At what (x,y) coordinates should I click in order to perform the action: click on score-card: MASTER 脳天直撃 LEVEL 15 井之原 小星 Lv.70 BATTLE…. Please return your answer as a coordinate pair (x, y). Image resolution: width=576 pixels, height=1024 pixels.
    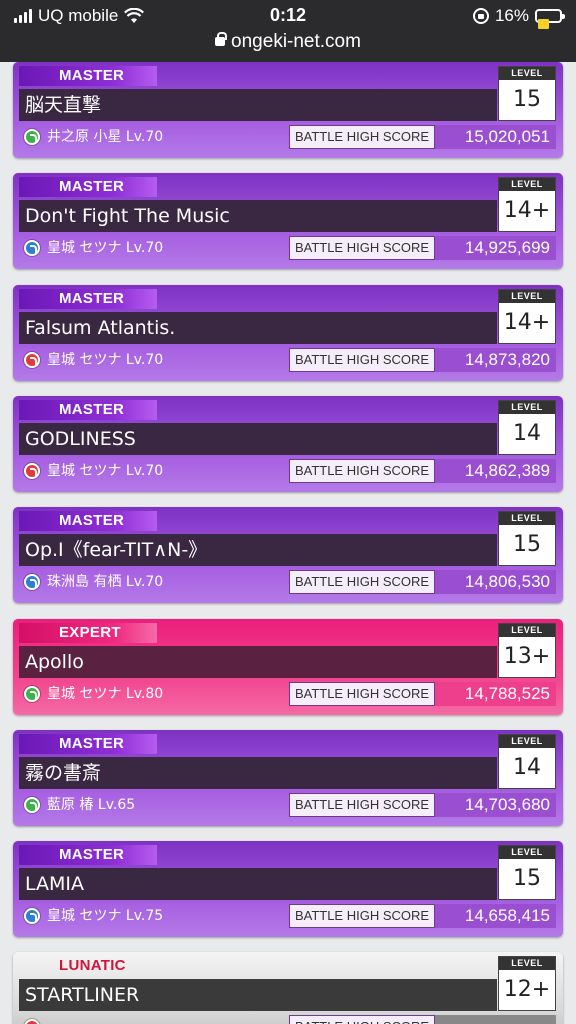
    Looking at the image, I should click on (288, 110).